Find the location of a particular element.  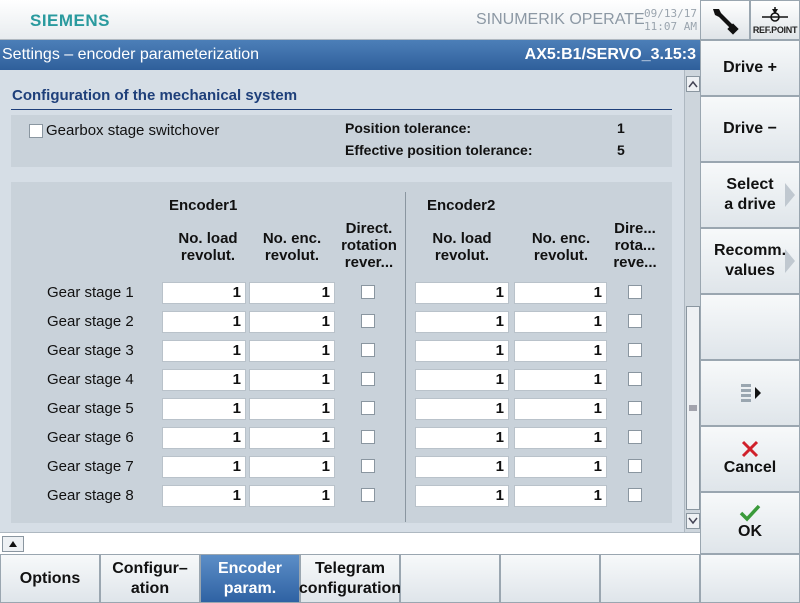

col-header-line: No. enc. is located at coordinates (561, 238).